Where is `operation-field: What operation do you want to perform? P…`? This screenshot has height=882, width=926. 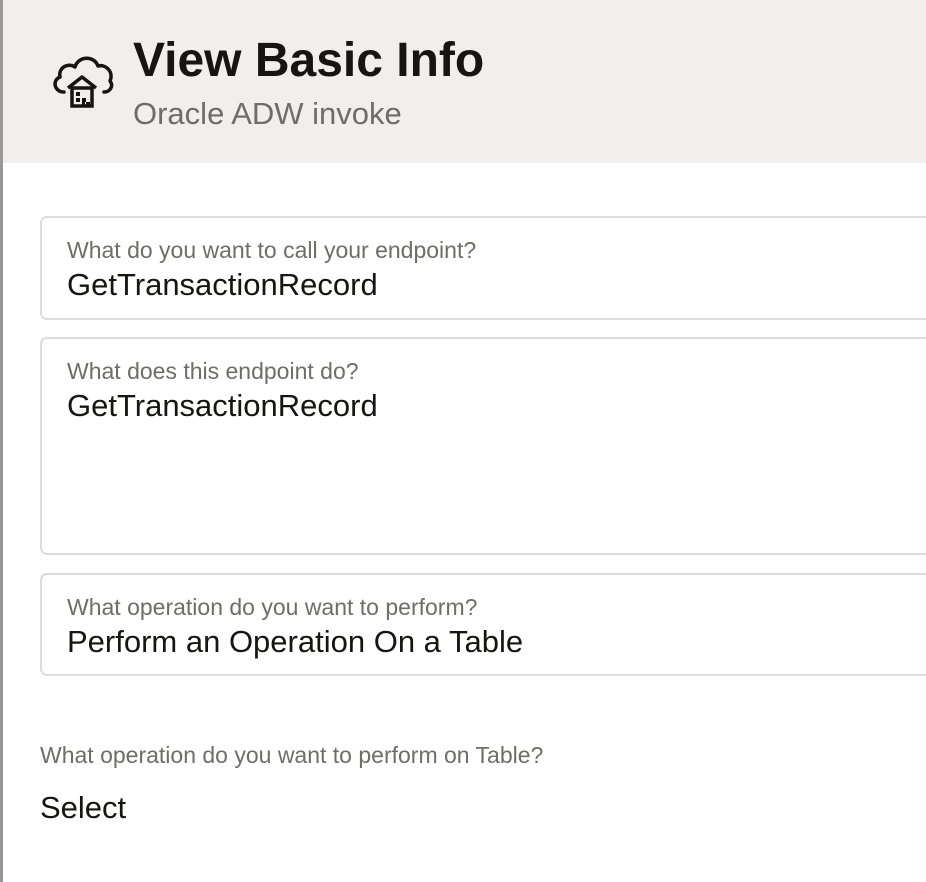 operation-field: What operation do you want to perform? P… is located at coordinates (483, 624).